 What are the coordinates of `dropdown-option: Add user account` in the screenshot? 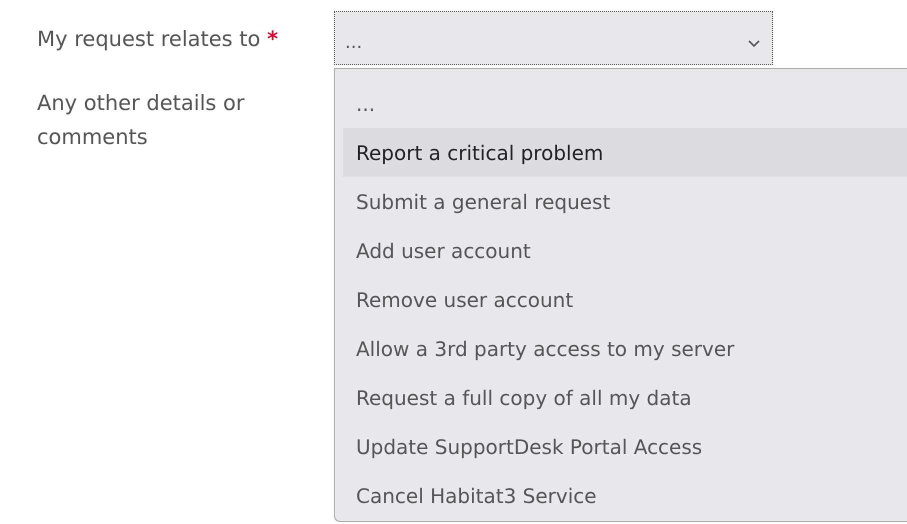 It's located at (625, 250).